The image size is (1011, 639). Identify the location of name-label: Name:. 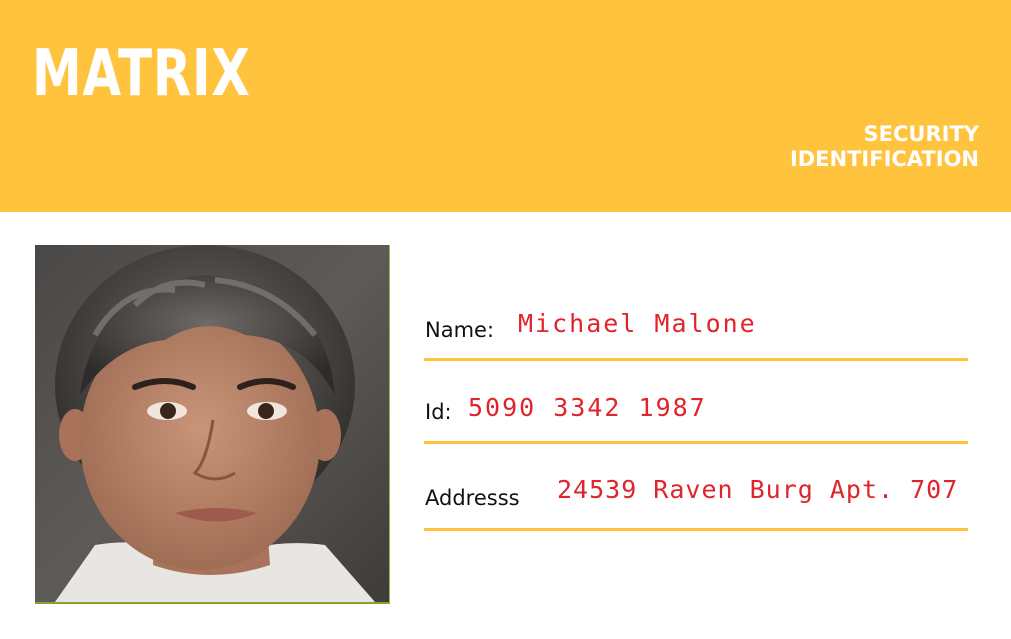
(460, 330).